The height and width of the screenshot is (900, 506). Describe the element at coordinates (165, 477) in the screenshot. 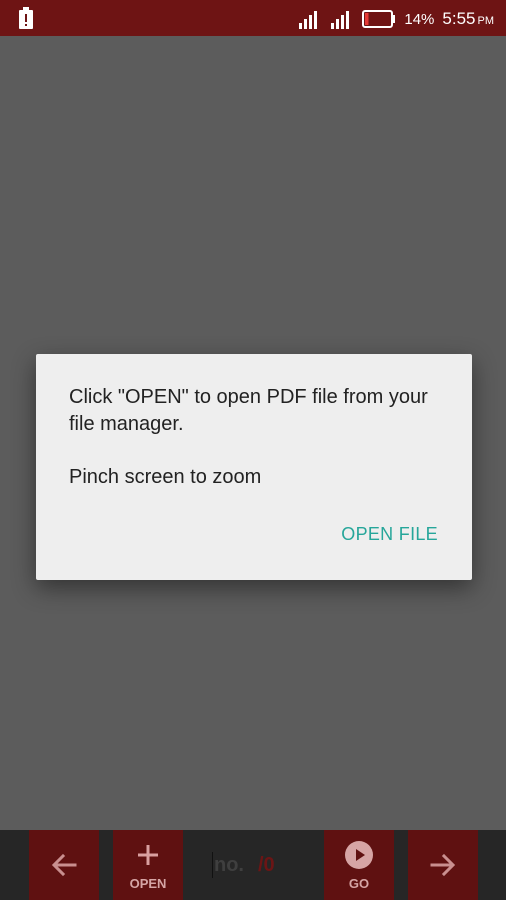

I see `dialog-hint: Pinch screen to zoom` at that location.